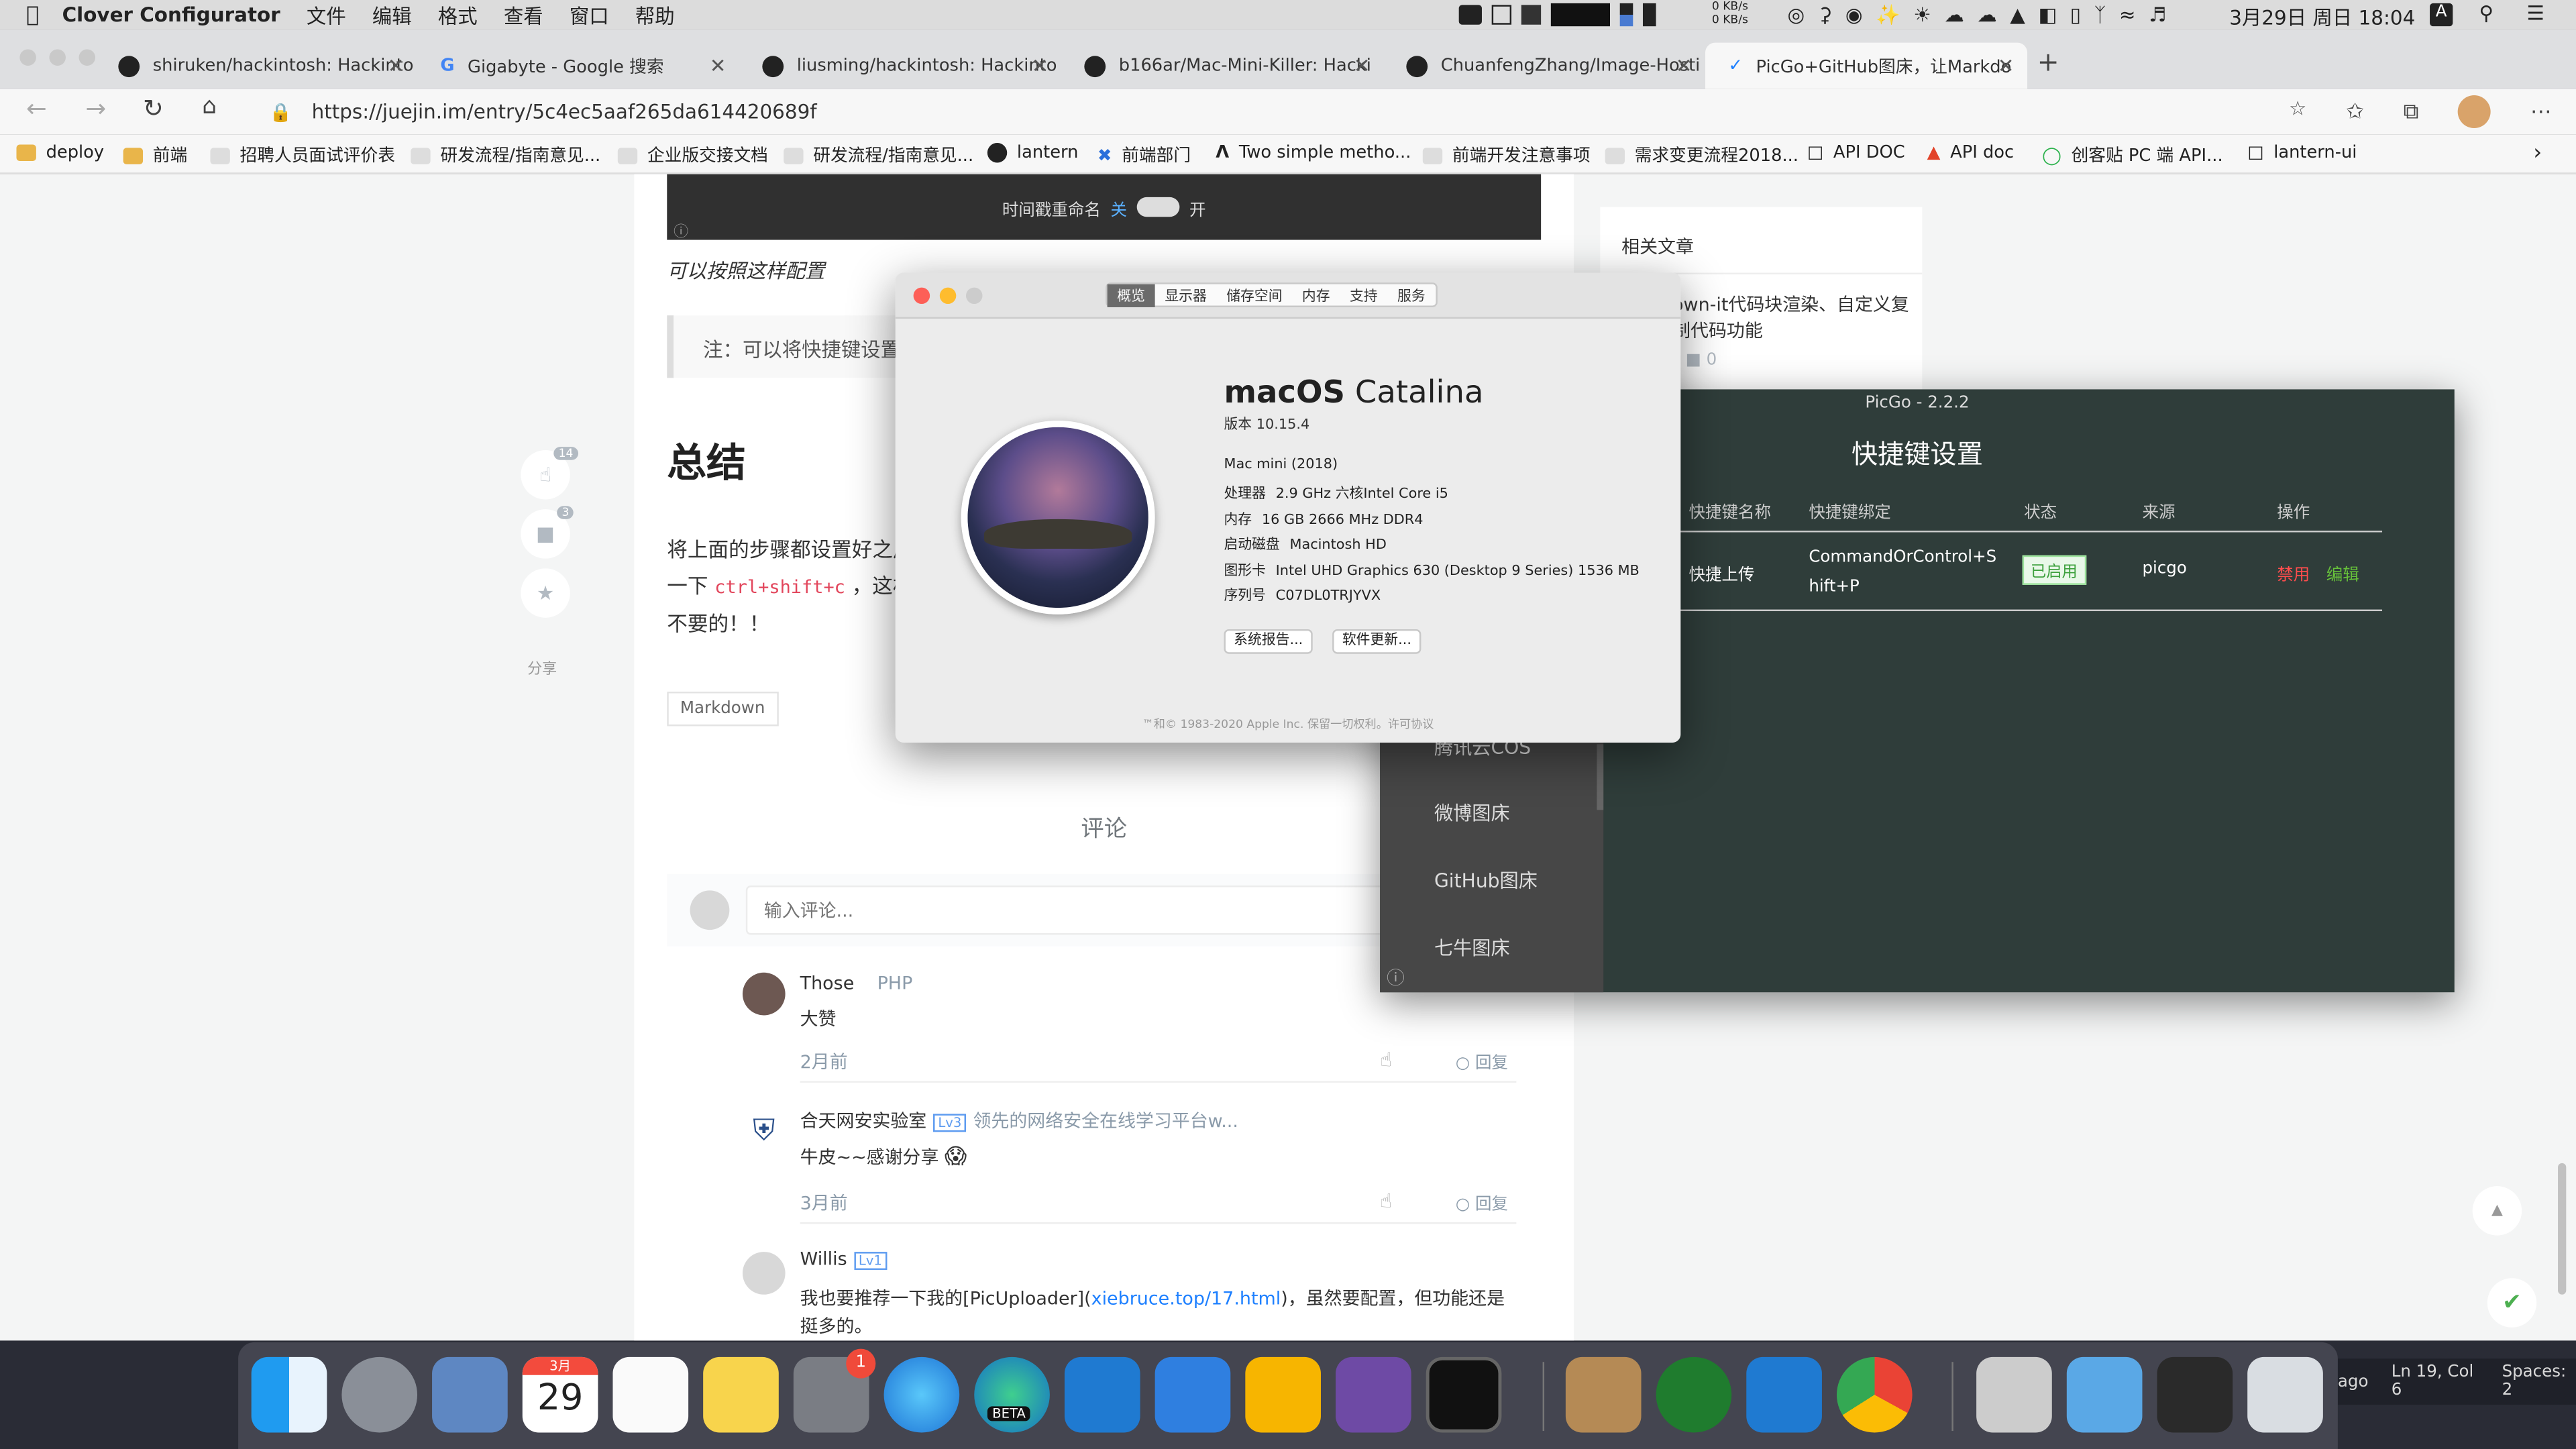 This screenshot has height=1449, width=2576. I want to click on volume-icon: ♬, so click(2157, 14).